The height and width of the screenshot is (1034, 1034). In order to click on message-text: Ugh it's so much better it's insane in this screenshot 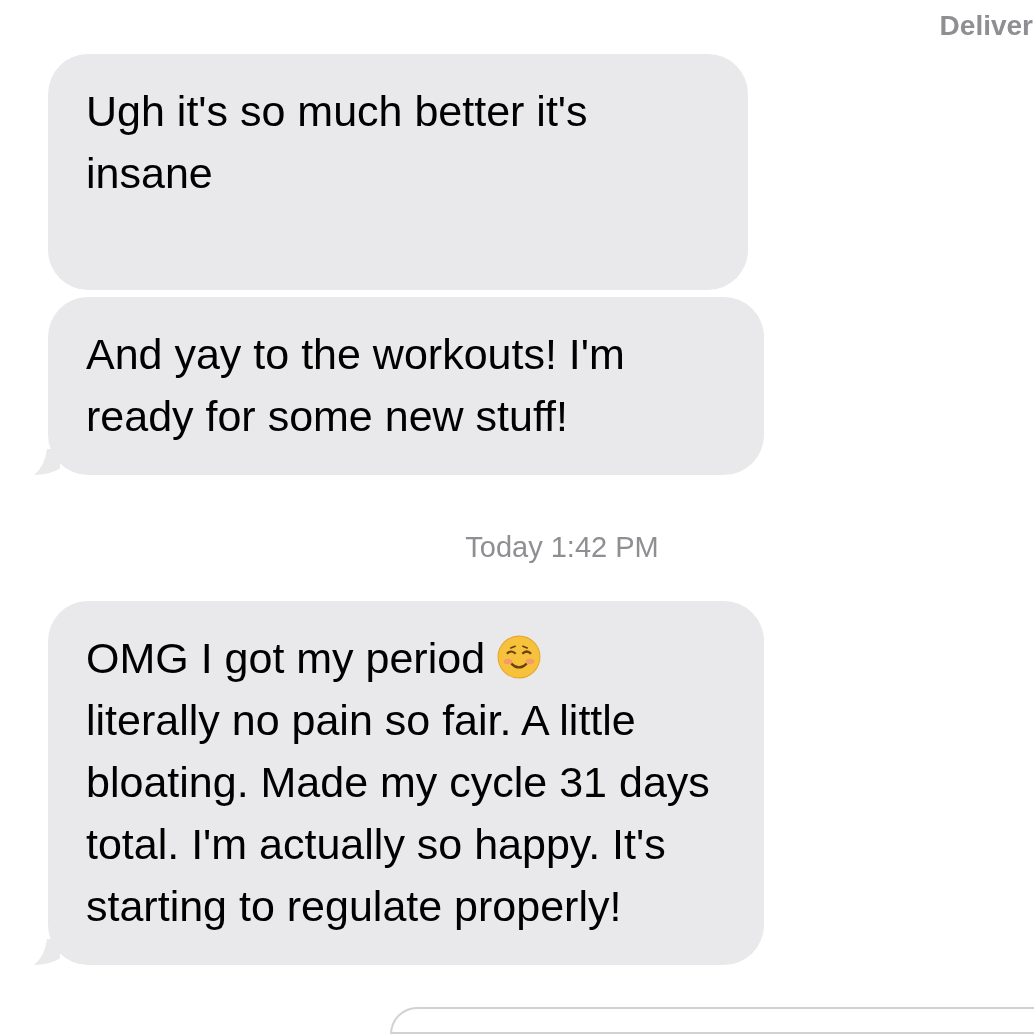, I will do `click(337, 142)`.